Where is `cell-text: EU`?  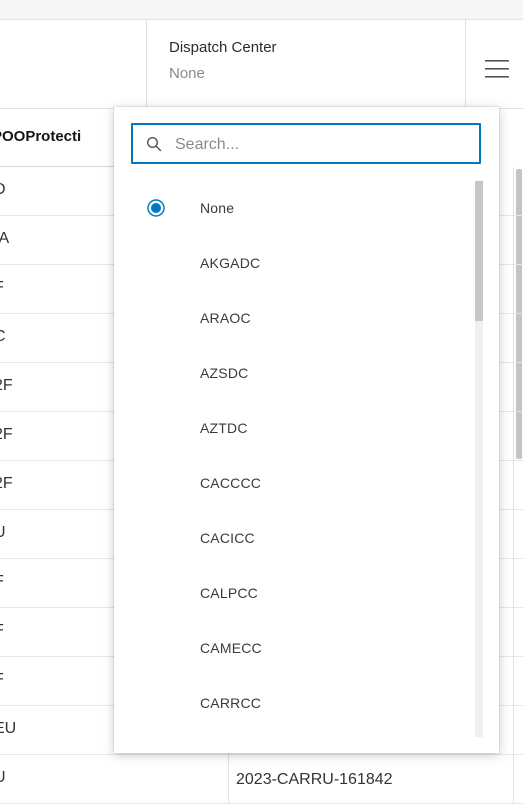
cell-text: EU is located at coordinates (8, 728).